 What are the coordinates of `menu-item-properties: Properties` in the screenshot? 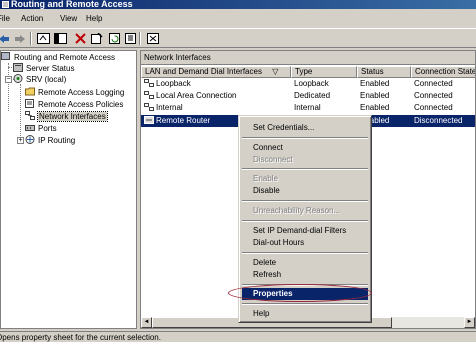 It's located at (305, 294).